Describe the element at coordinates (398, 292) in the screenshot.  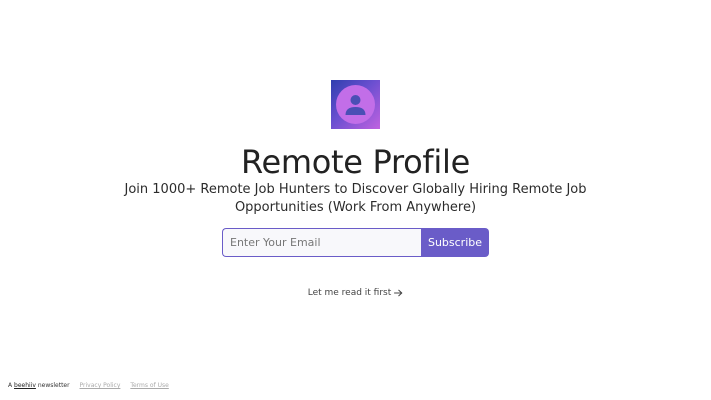
I see `arrow-right-icon` at that location.